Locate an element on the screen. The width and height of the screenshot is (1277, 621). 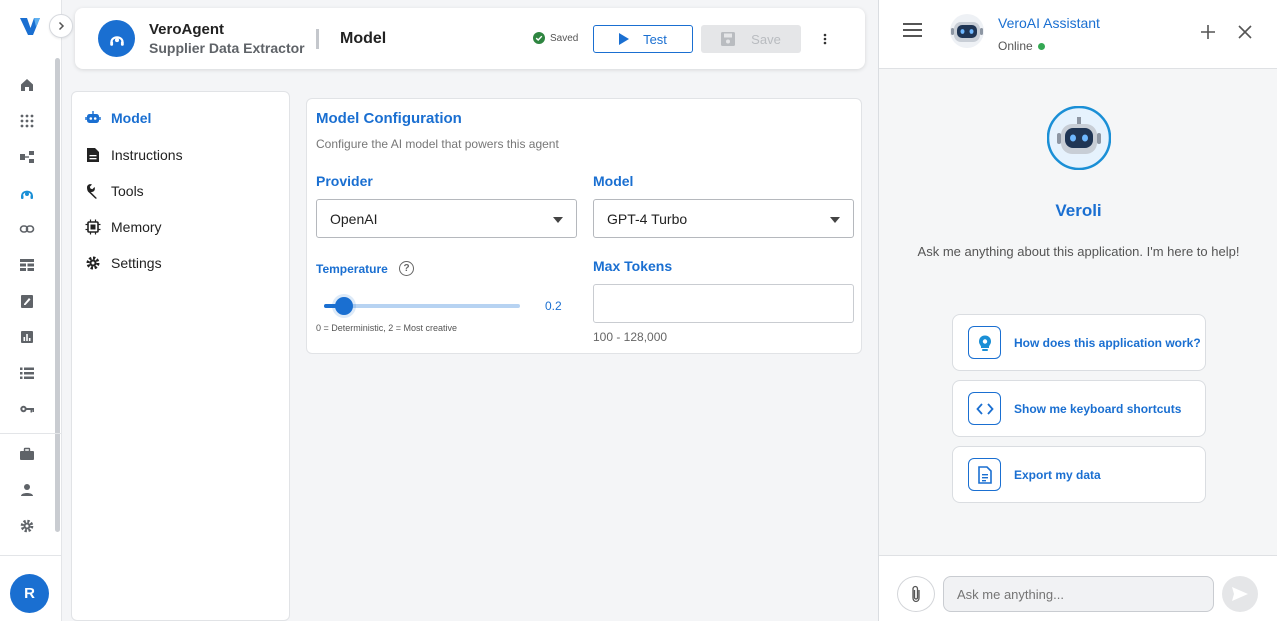
more-vertical-icon is located at coordinates (825, 39).